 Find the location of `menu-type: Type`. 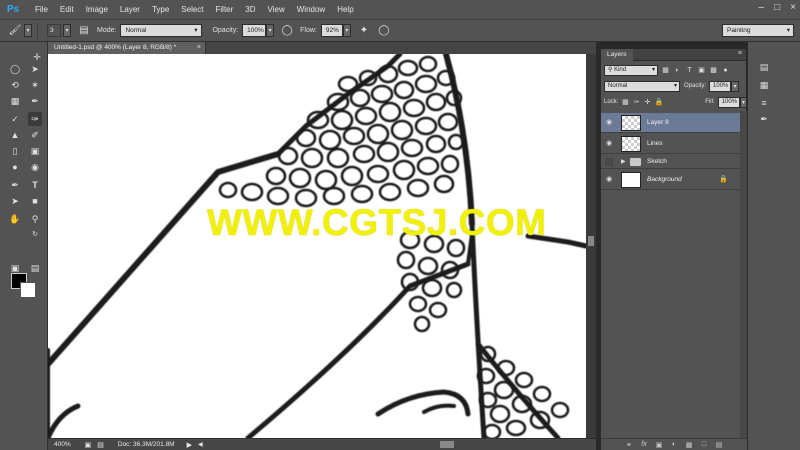

menu-type: Type is located at coordinates (160, 10).